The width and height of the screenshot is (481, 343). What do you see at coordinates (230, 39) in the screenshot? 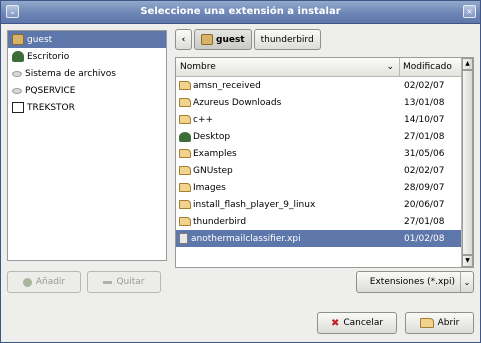
I see `crumb-label: guest` at bounding box center [230, 39].